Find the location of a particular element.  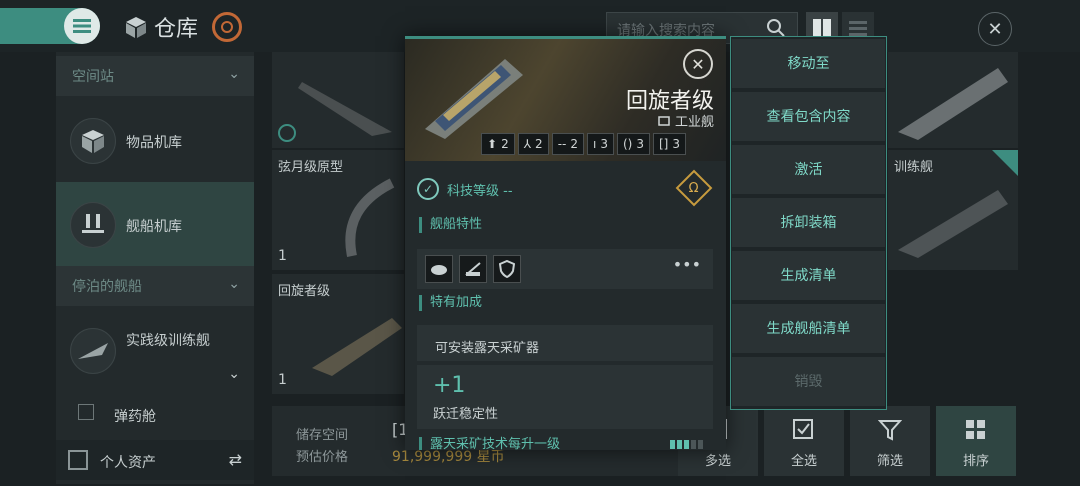

sidebar-item-docked-ship: 实践级训练舰 ⌄ is located at coordinates (155, 348).